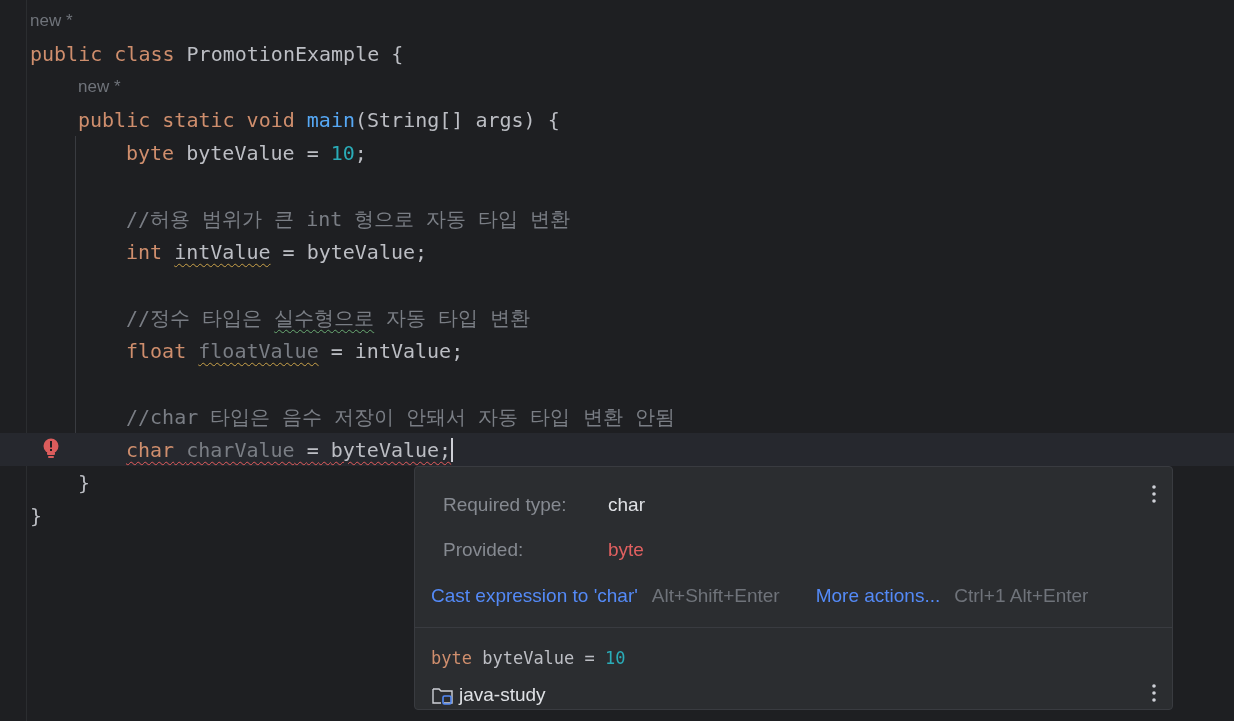 Image resolution: width=1234 pixels, height=721 pixels. What do you see at coordinates (51, 449) in the screenshot?
I see `error-bulb-icon` at bounding box center [51, 449].